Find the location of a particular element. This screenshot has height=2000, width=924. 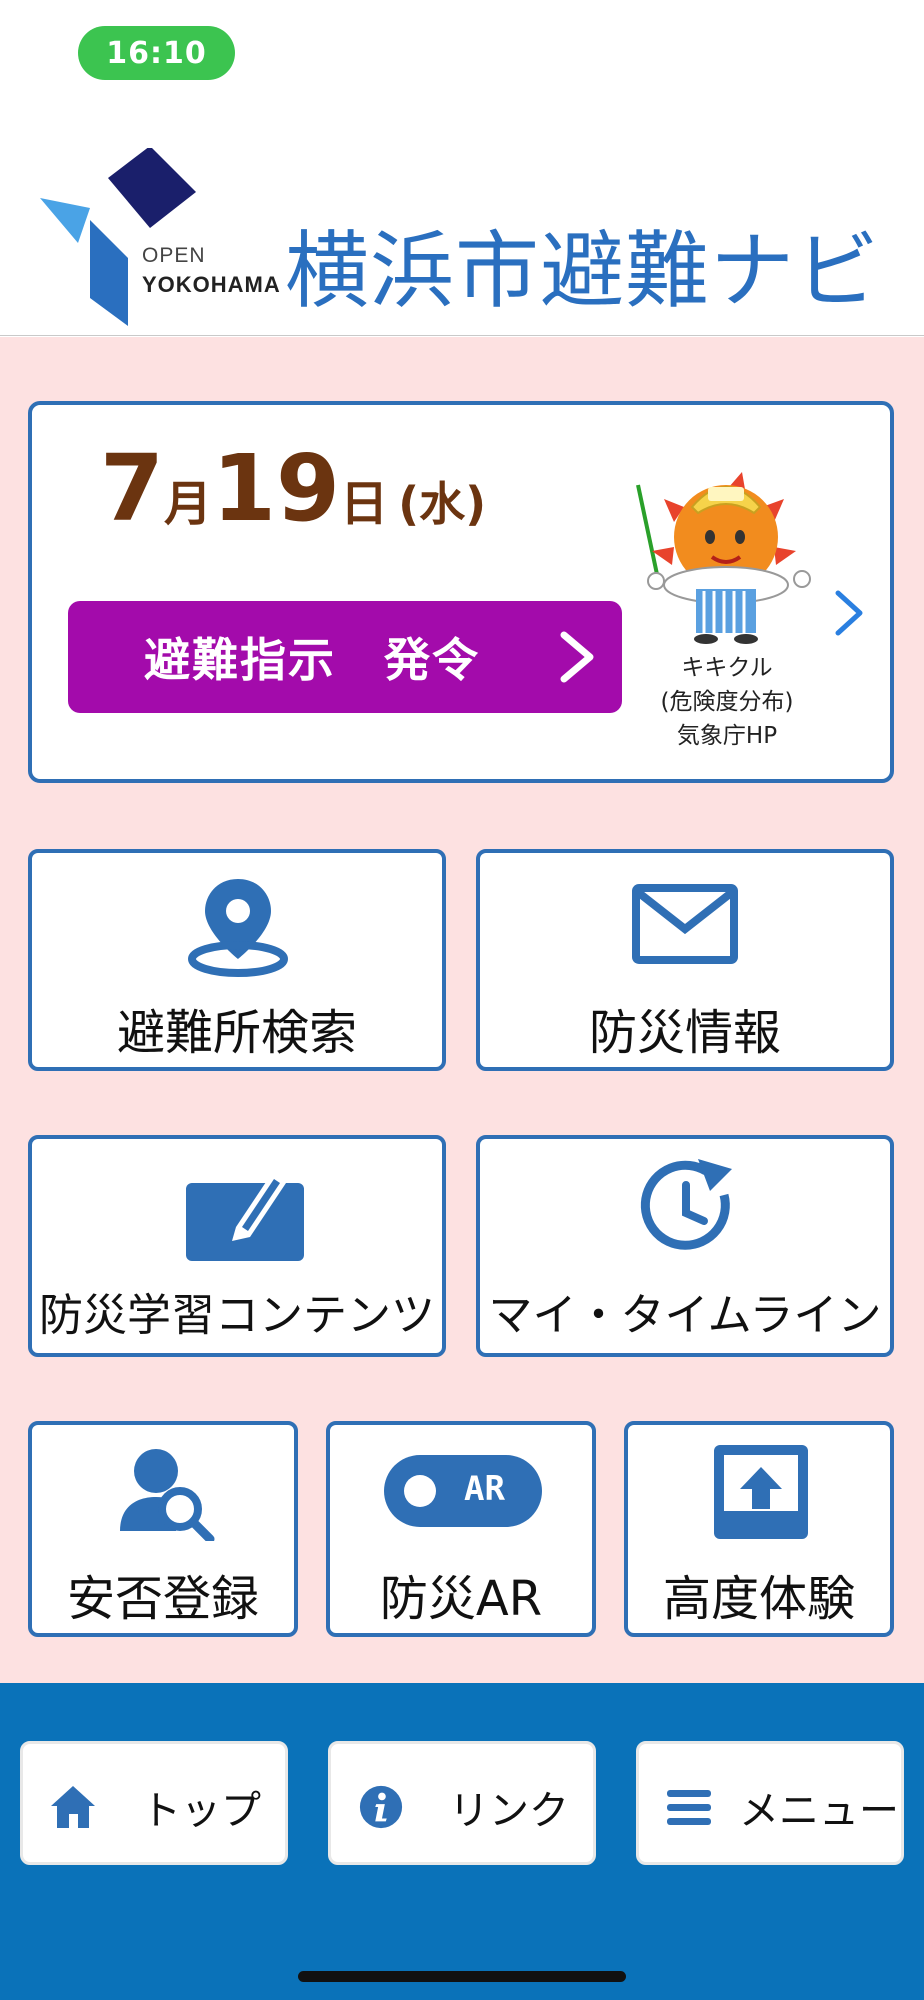

app-header: OPEN YOKOHAMA 横浜市避難ナビ is located at coordinates (462, 218).